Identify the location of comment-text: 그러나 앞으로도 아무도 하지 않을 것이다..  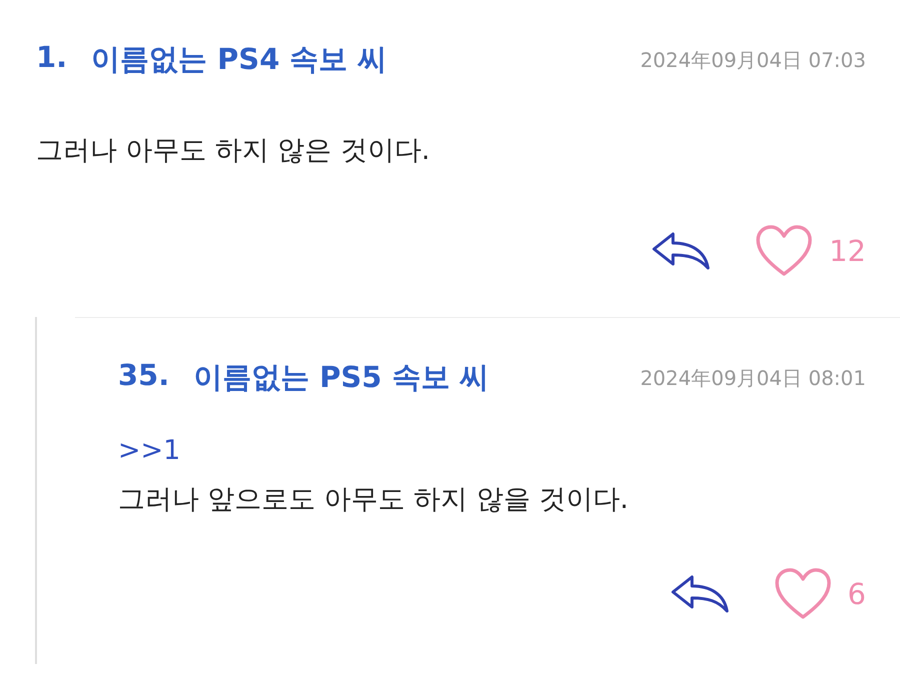
(373, 500).